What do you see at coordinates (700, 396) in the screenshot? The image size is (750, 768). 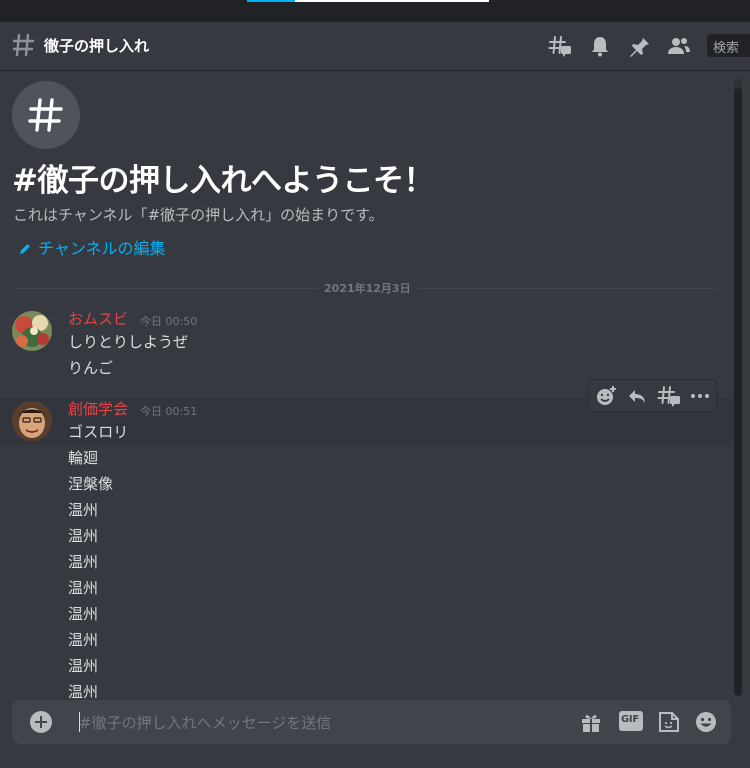 I see `more-icon` at bounding box center [700, 396].